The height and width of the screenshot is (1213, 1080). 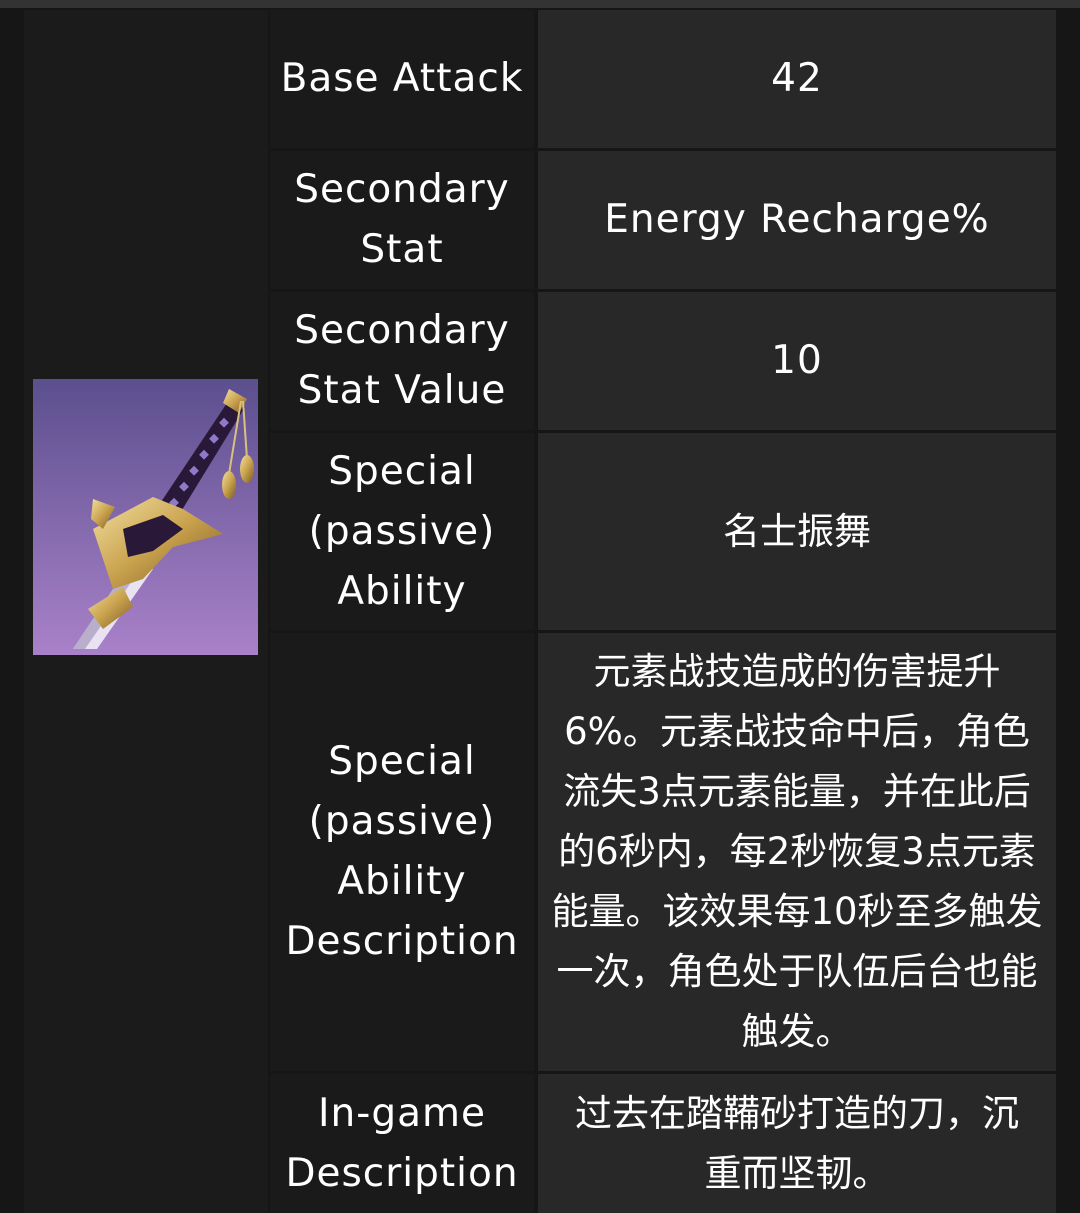 What do you see at coordinates (540, 4) in the screenshot?
I see `top-bar` at bounding box center [540, 4].